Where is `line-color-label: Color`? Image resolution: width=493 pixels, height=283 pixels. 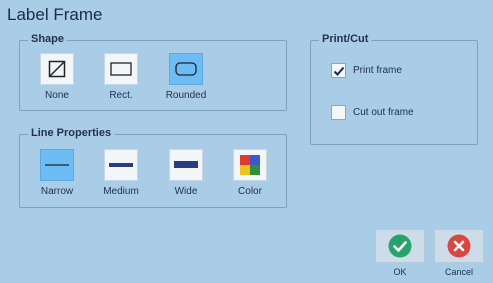 line-color-label: Color is located at coordinates (250, 191).